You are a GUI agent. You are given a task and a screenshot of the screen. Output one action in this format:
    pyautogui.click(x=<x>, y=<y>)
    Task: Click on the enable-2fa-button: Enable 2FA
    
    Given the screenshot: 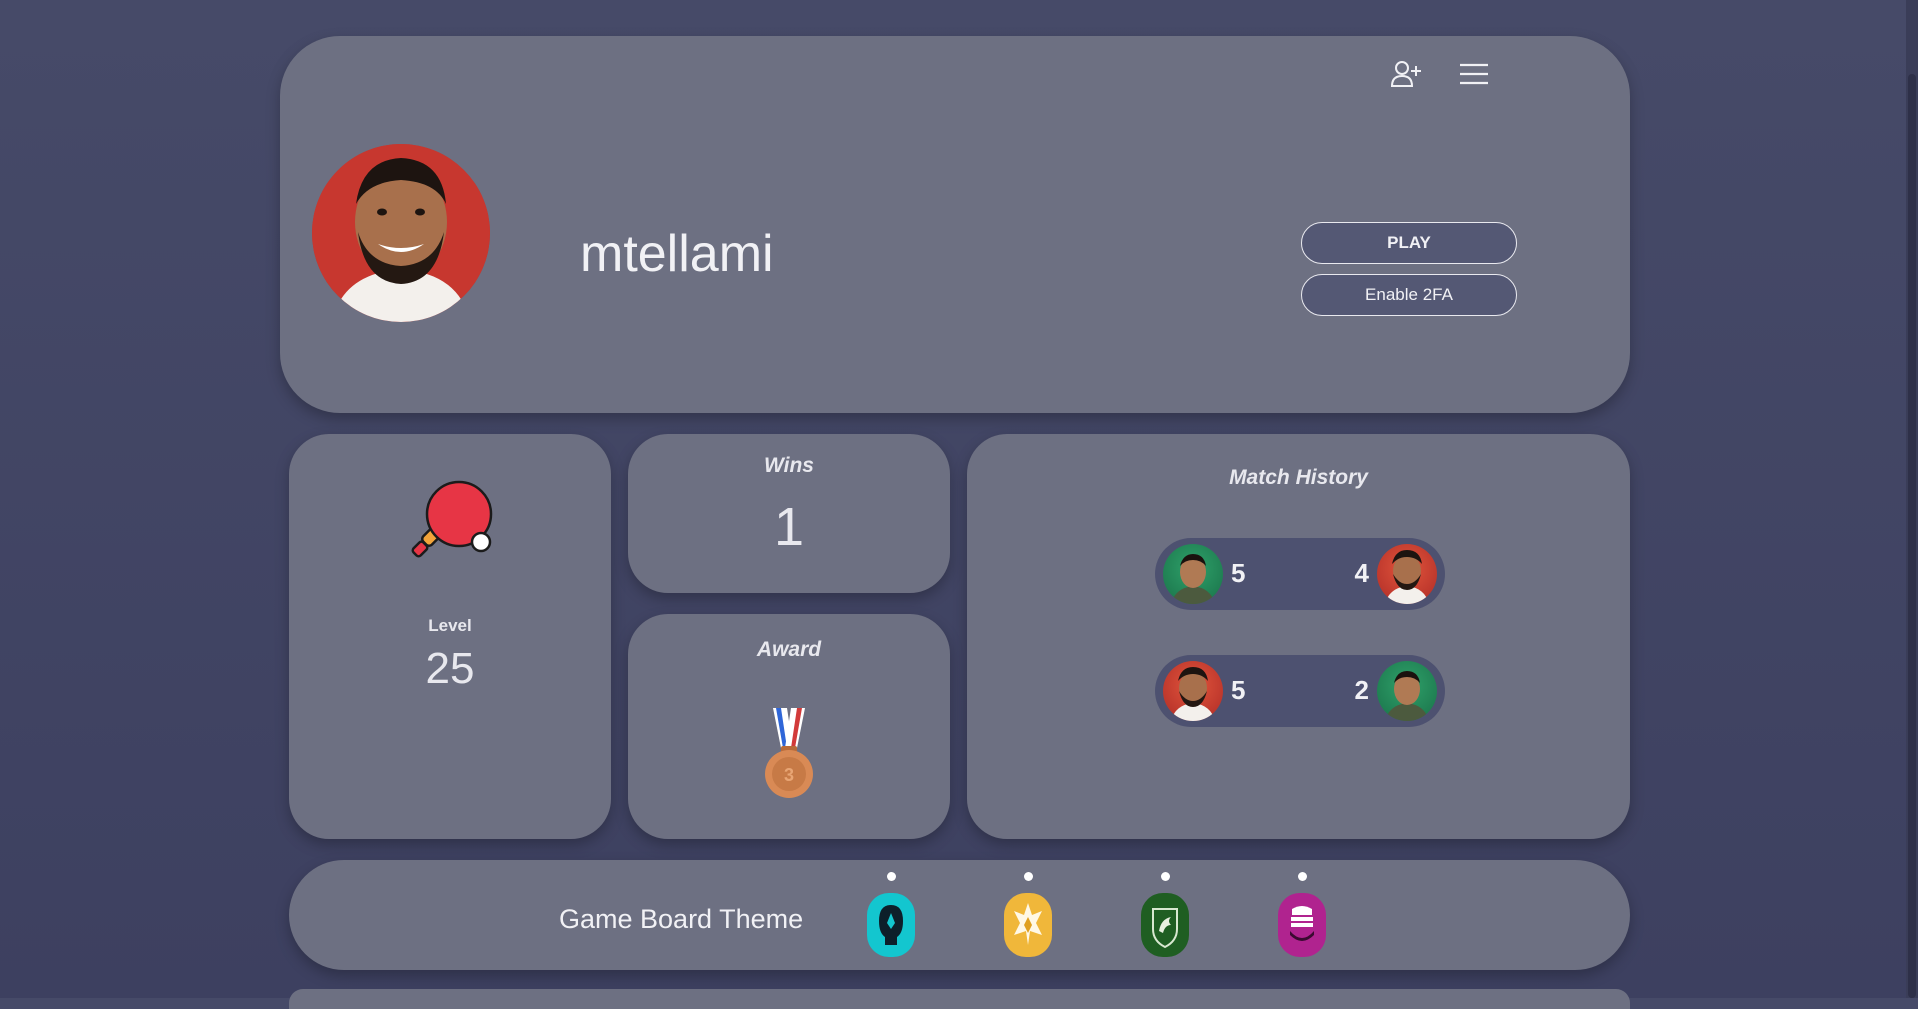 What is the action you would take?
    pyautogui.click(x=1409, y=295)
    